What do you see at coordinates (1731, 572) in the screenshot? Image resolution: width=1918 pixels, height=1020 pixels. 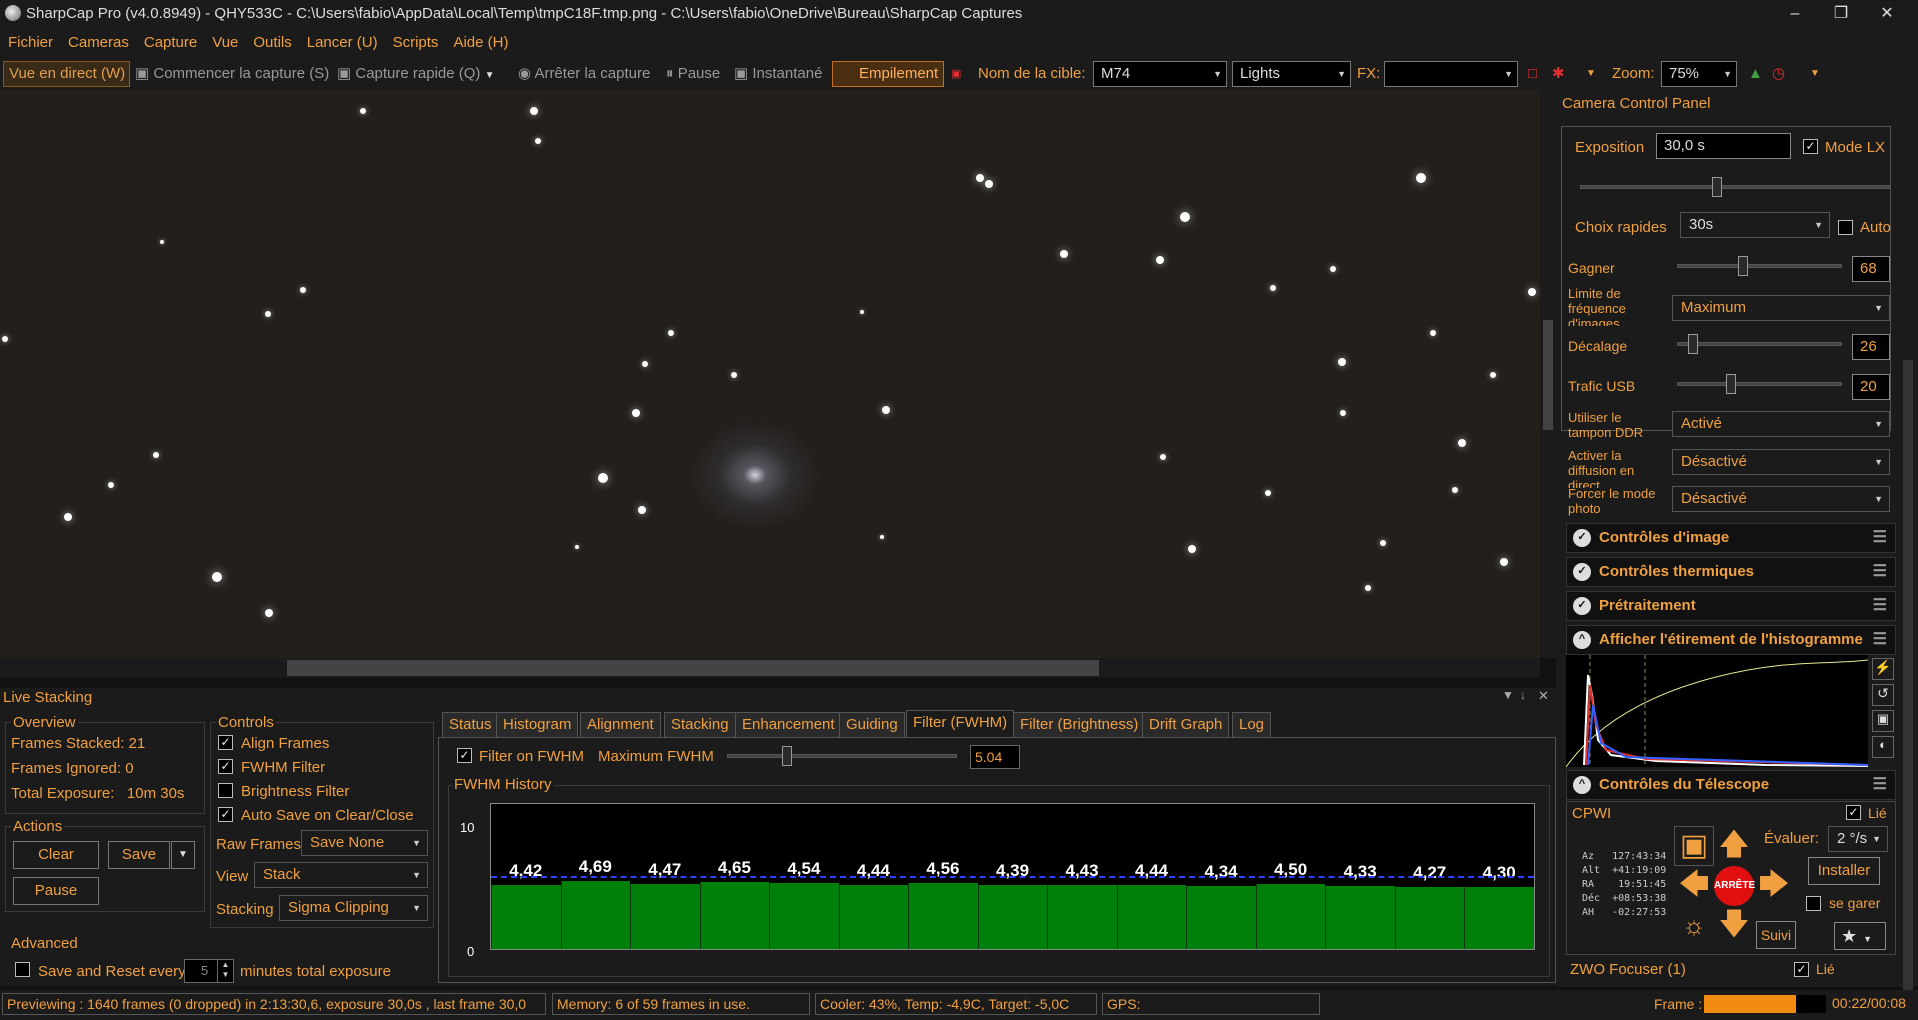 I see `section-thermal-controls: ✓ Contrôles thermiques ☰` at bounding box center [1731, 572].